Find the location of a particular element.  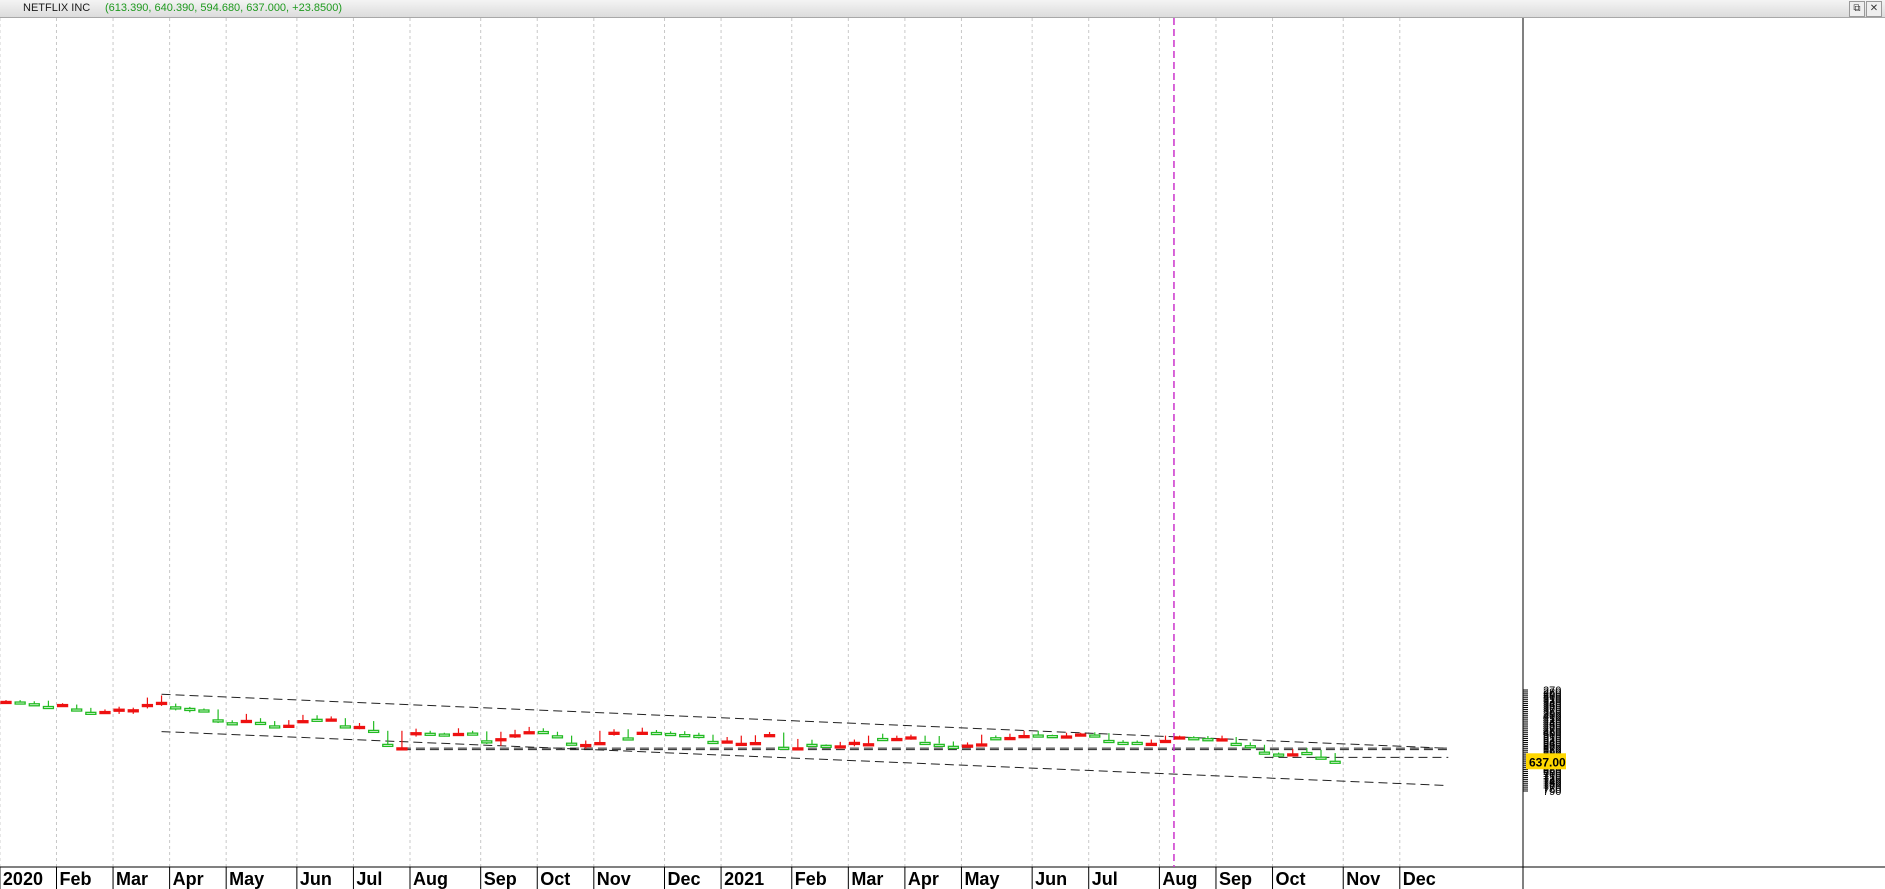

close-icon: ✕ is located at coordinates (1874, 9).